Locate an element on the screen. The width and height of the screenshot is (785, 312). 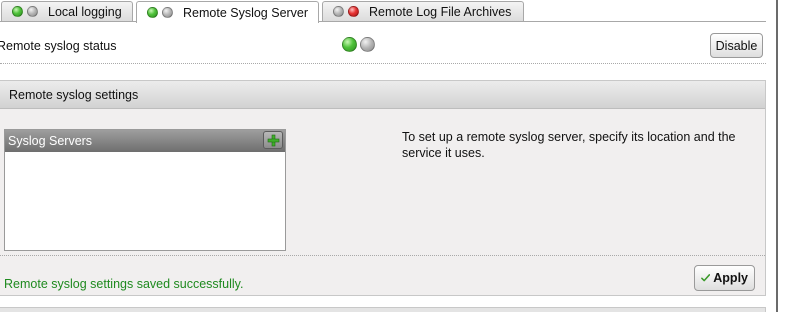
status-red-icon is located at coordinates (353, 11).